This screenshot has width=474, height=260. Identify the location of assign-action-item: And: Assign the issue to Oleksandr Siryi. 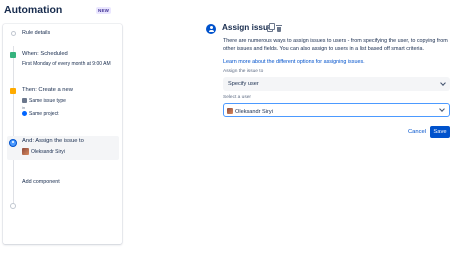
(63, 148).